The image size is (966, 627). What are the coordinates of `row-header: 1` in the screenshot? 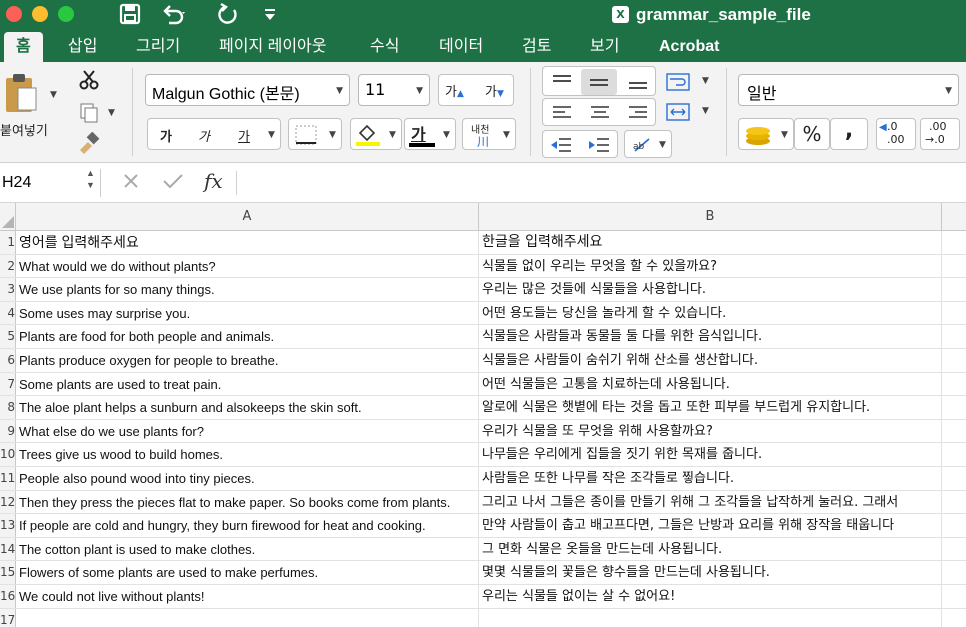 It's located at (8, 242).